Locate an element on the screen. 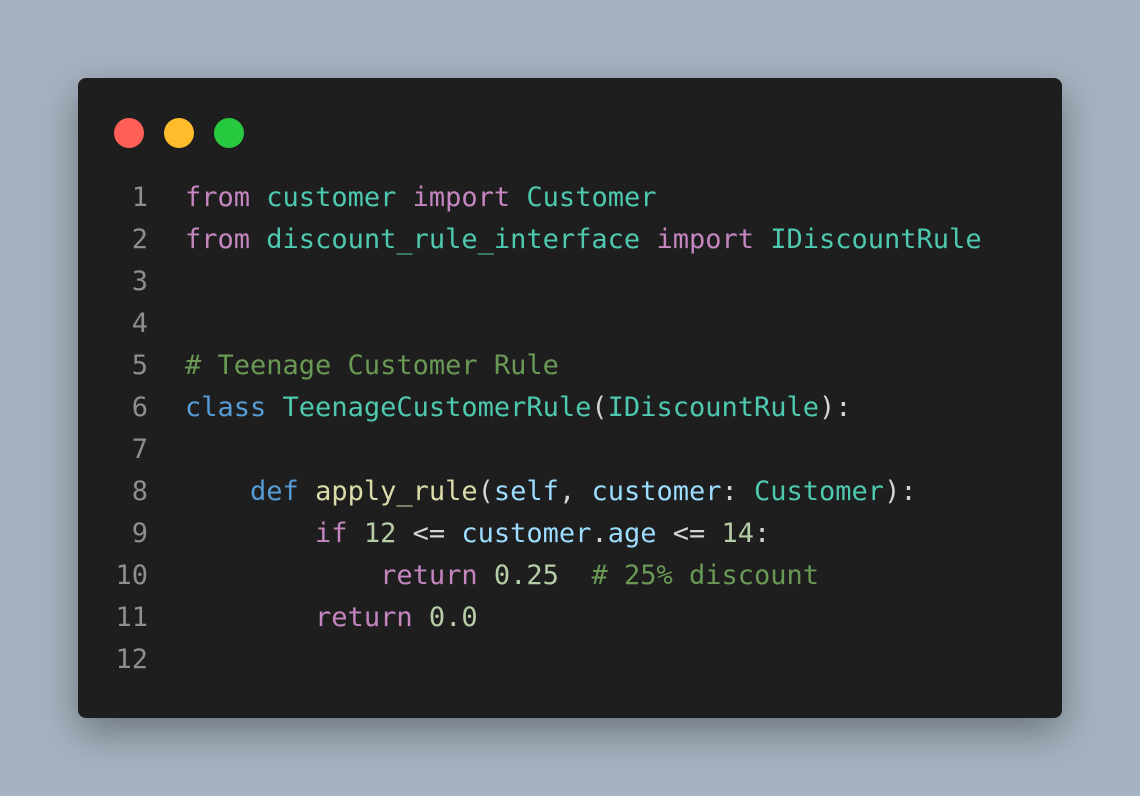 This screenshot has height=796, width=1140. maximize-button is located at coordinates (229, 133).